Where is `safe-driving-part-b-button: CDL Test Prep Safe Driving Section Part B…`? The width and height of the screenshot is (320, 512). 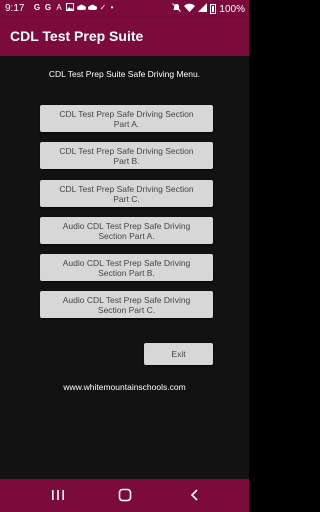 safe-driving-part-b-button: CDL Test Prep Safe Driving Section Part B… is located at coordinates (126, 155).